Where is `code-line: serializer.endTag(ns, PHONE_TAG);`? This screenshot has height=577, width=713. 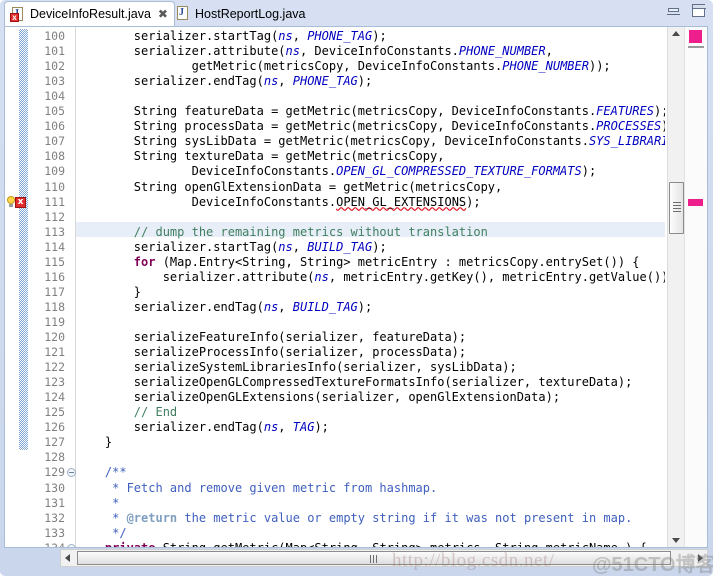
code-line: serializer.endTag(ns, PHONE_TAG); is located at coordinates (224, 81).